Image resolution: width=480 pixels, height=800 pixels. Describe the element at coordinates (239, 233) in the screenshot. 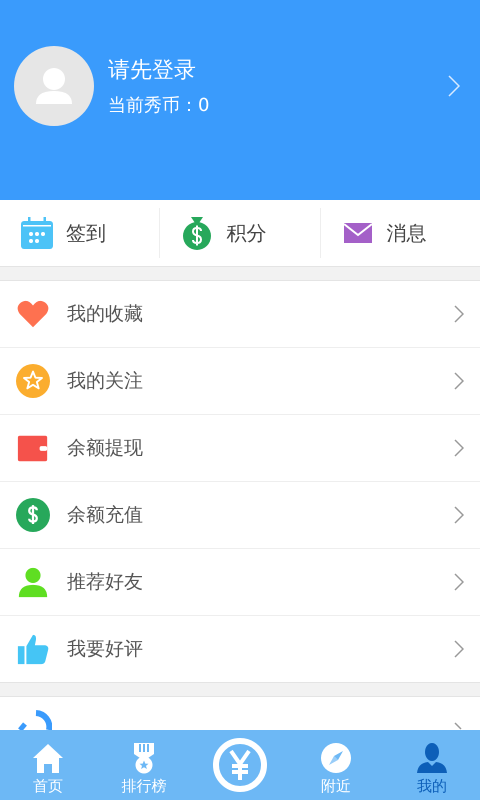

I see `quick-action: 积分` at that location.